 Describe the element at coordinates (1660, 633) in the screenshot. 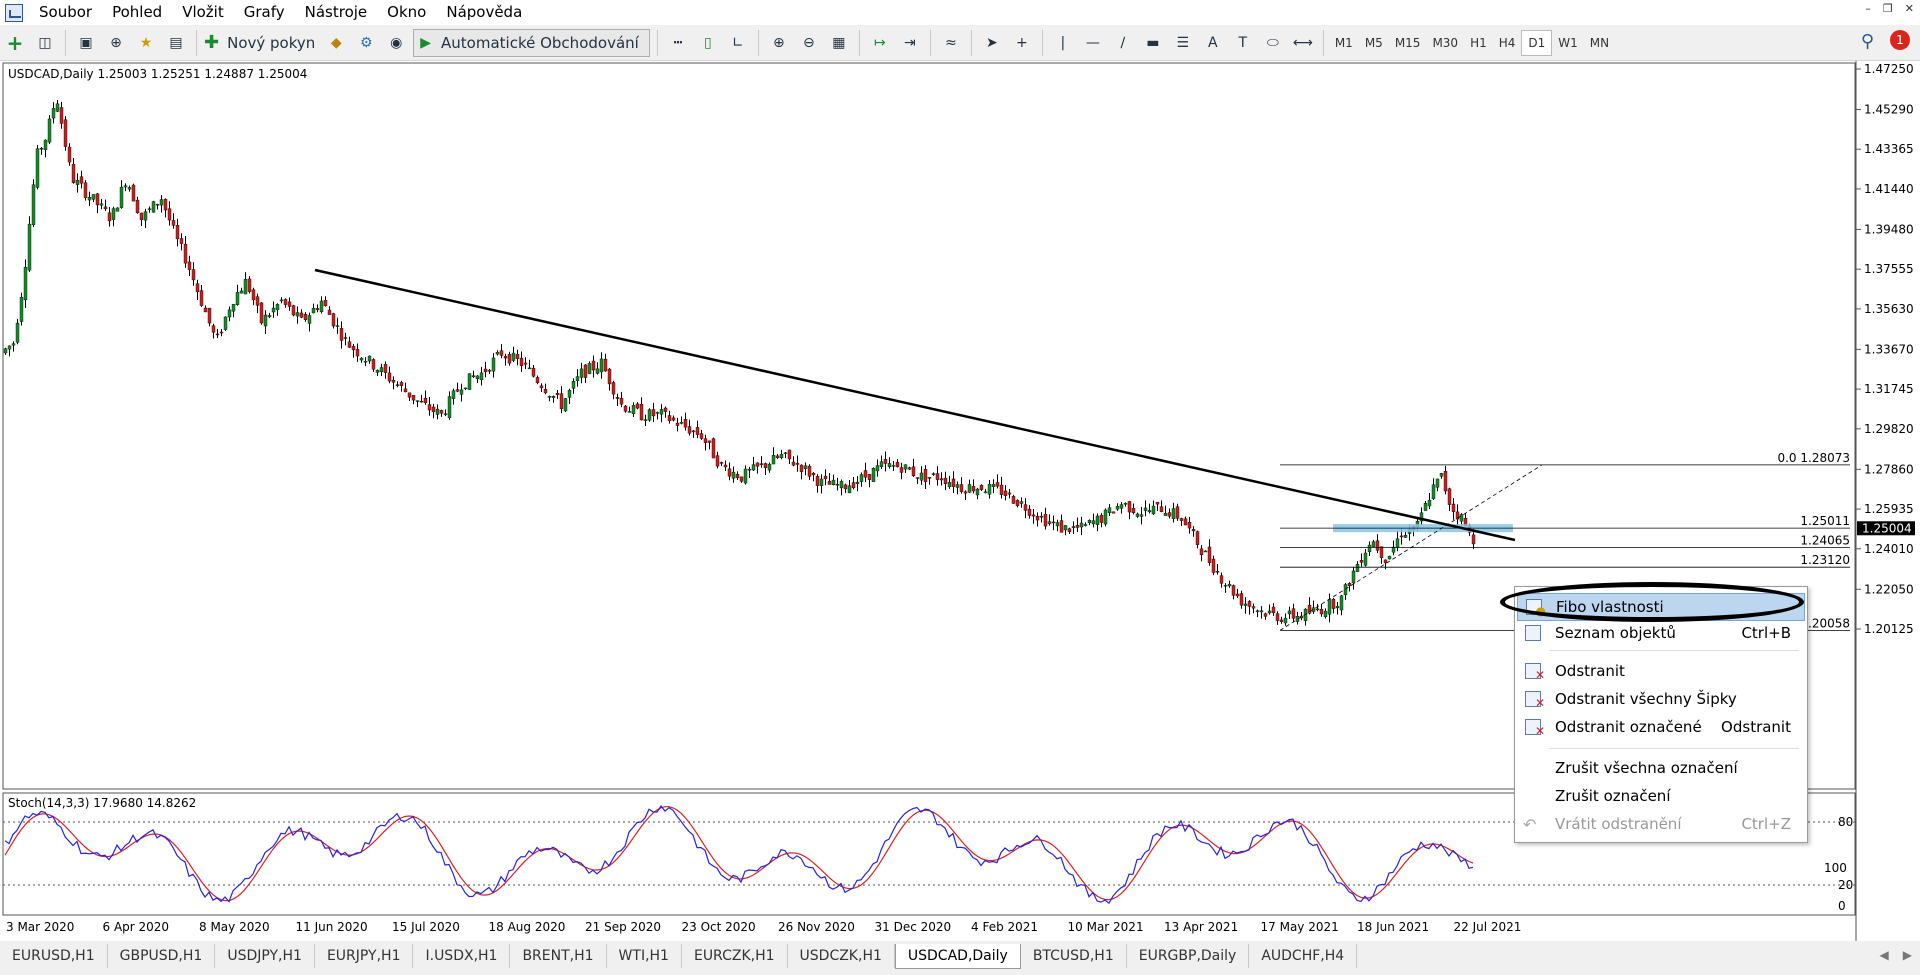

I see `menu-object-list: Seznam objektů Ctrl+B` at that location.